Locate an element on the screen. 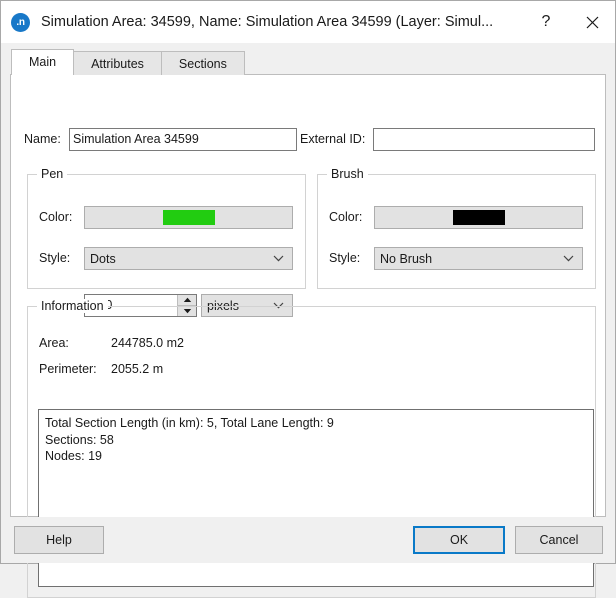 Image resolution: width=616 pixels, height=598 pixels. external-id-input is located at coordinates (484, 139).